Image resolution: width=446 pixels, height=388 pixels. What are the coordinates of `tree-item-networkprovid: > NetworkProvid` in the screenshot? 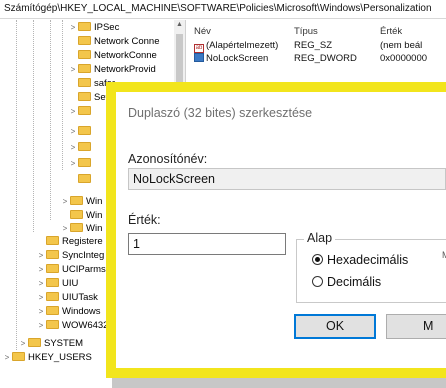 It's located at (112, 70).